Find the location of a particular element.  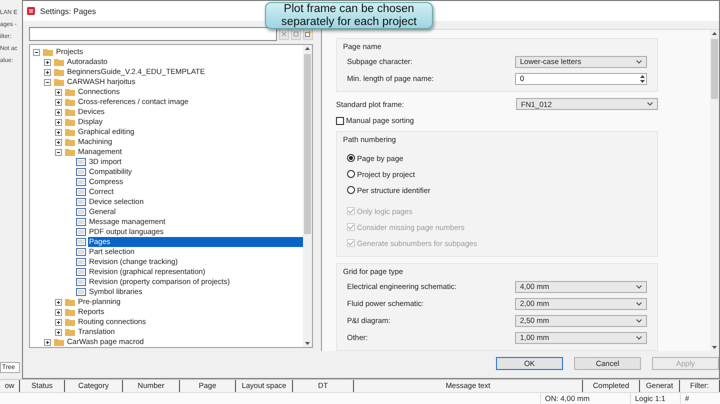

square-icon is located at coordinates (296, 33).